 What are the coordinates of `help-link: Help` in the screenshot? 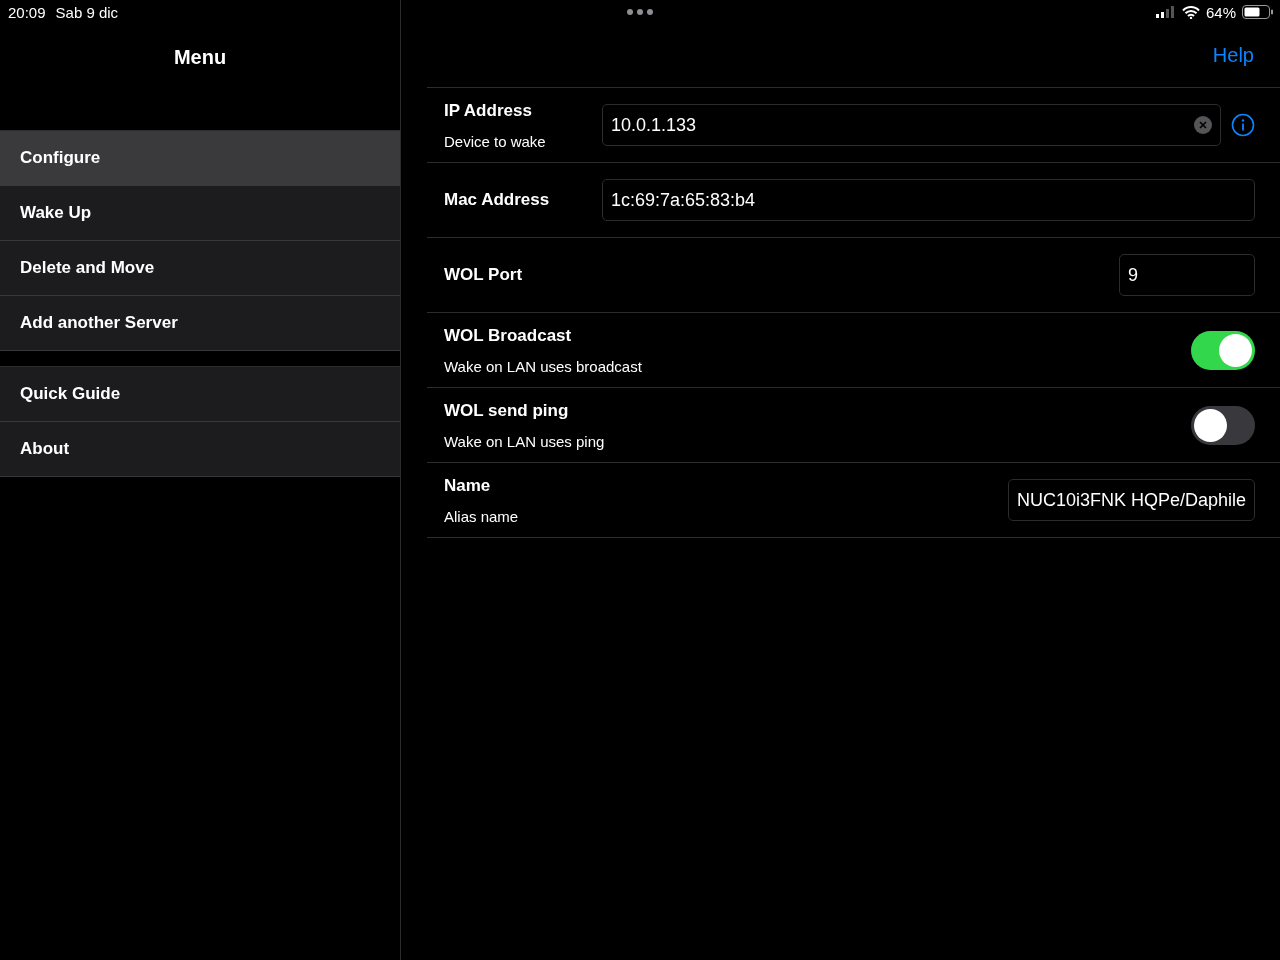 It's located at (1233, 55).